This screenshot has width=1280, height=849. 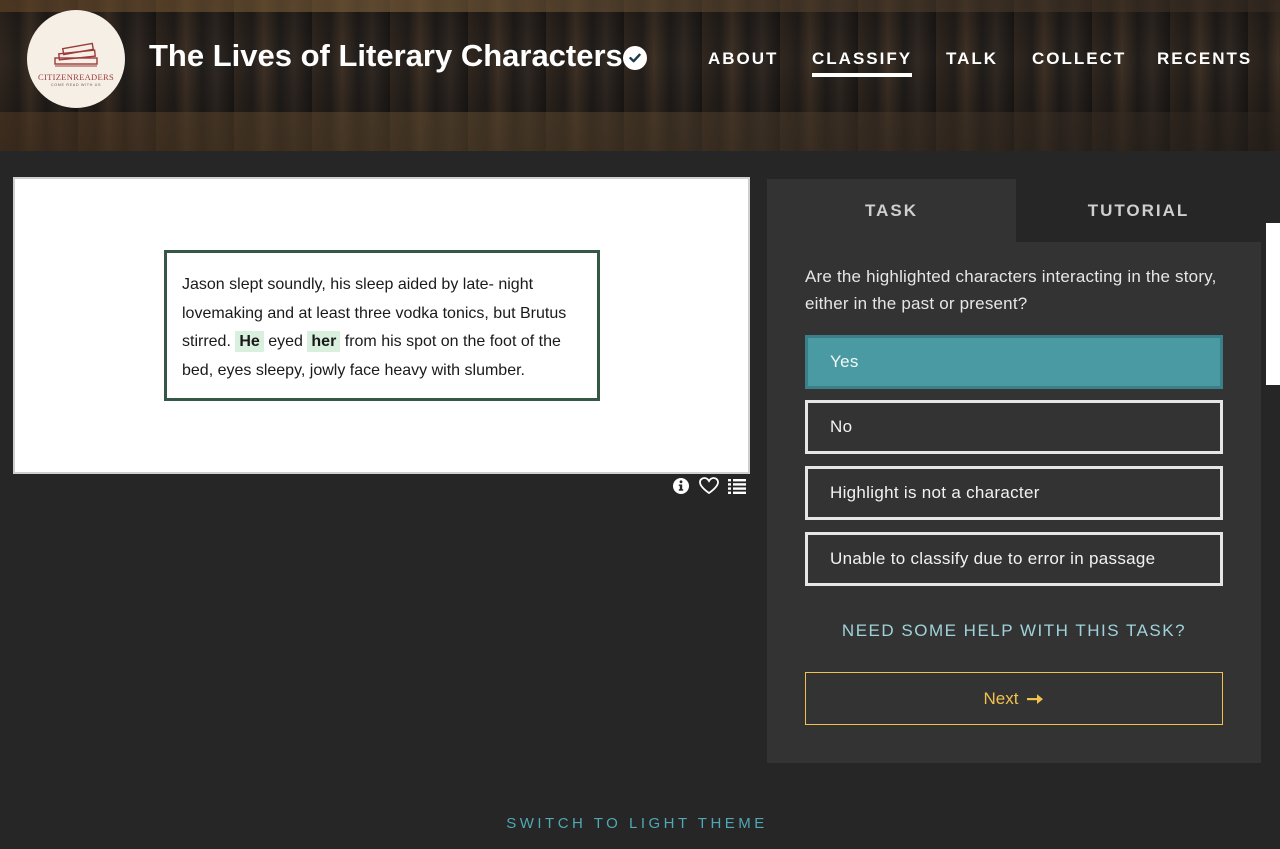 I want to click on next-button-label: Next, so click(x=1001, y=698).